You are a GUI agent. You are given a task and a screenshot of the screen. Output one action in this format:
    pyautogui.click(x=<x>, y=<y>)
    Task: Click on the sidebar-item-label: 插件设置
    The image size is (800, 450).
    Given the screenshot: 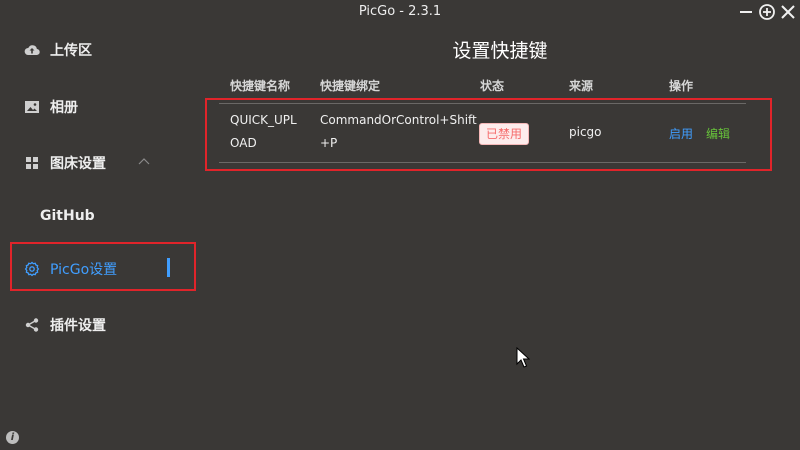 What is the action you would take?
    pyautogui.click(x=78, y=326)
    